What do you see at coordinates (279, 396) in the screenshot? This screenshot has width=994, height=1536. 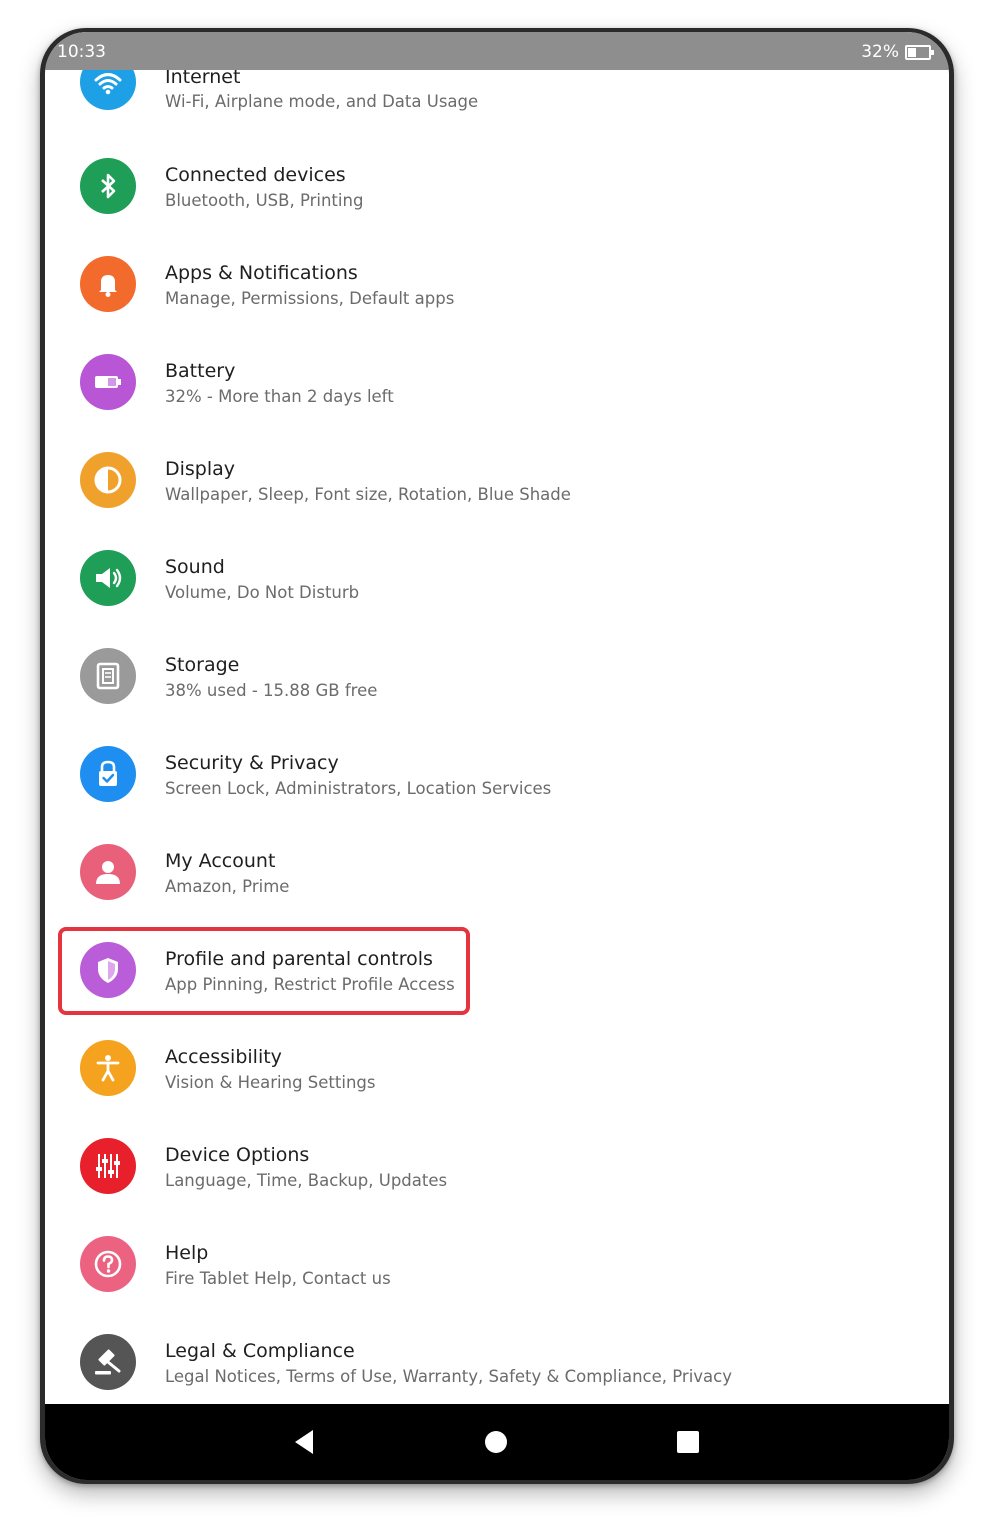 I see `item-subtitle: 32% - More than 2 days left` at bounding box center [279, 396].